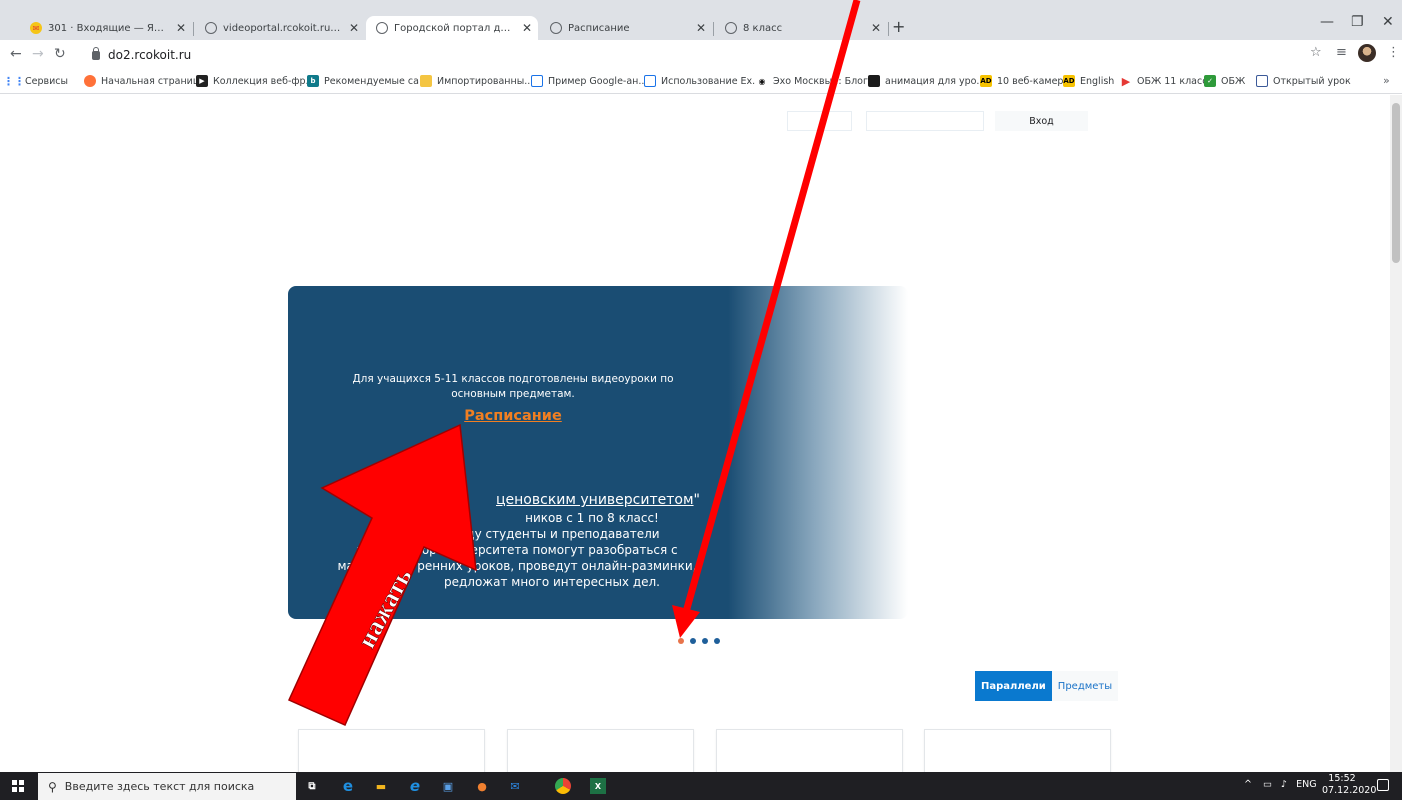 This screenshot has height=800, width=1402. What do you see at coordinates (60, 54) in the screenshot?
I see `reload-icon: ↻` at bounding box center [60, 54].